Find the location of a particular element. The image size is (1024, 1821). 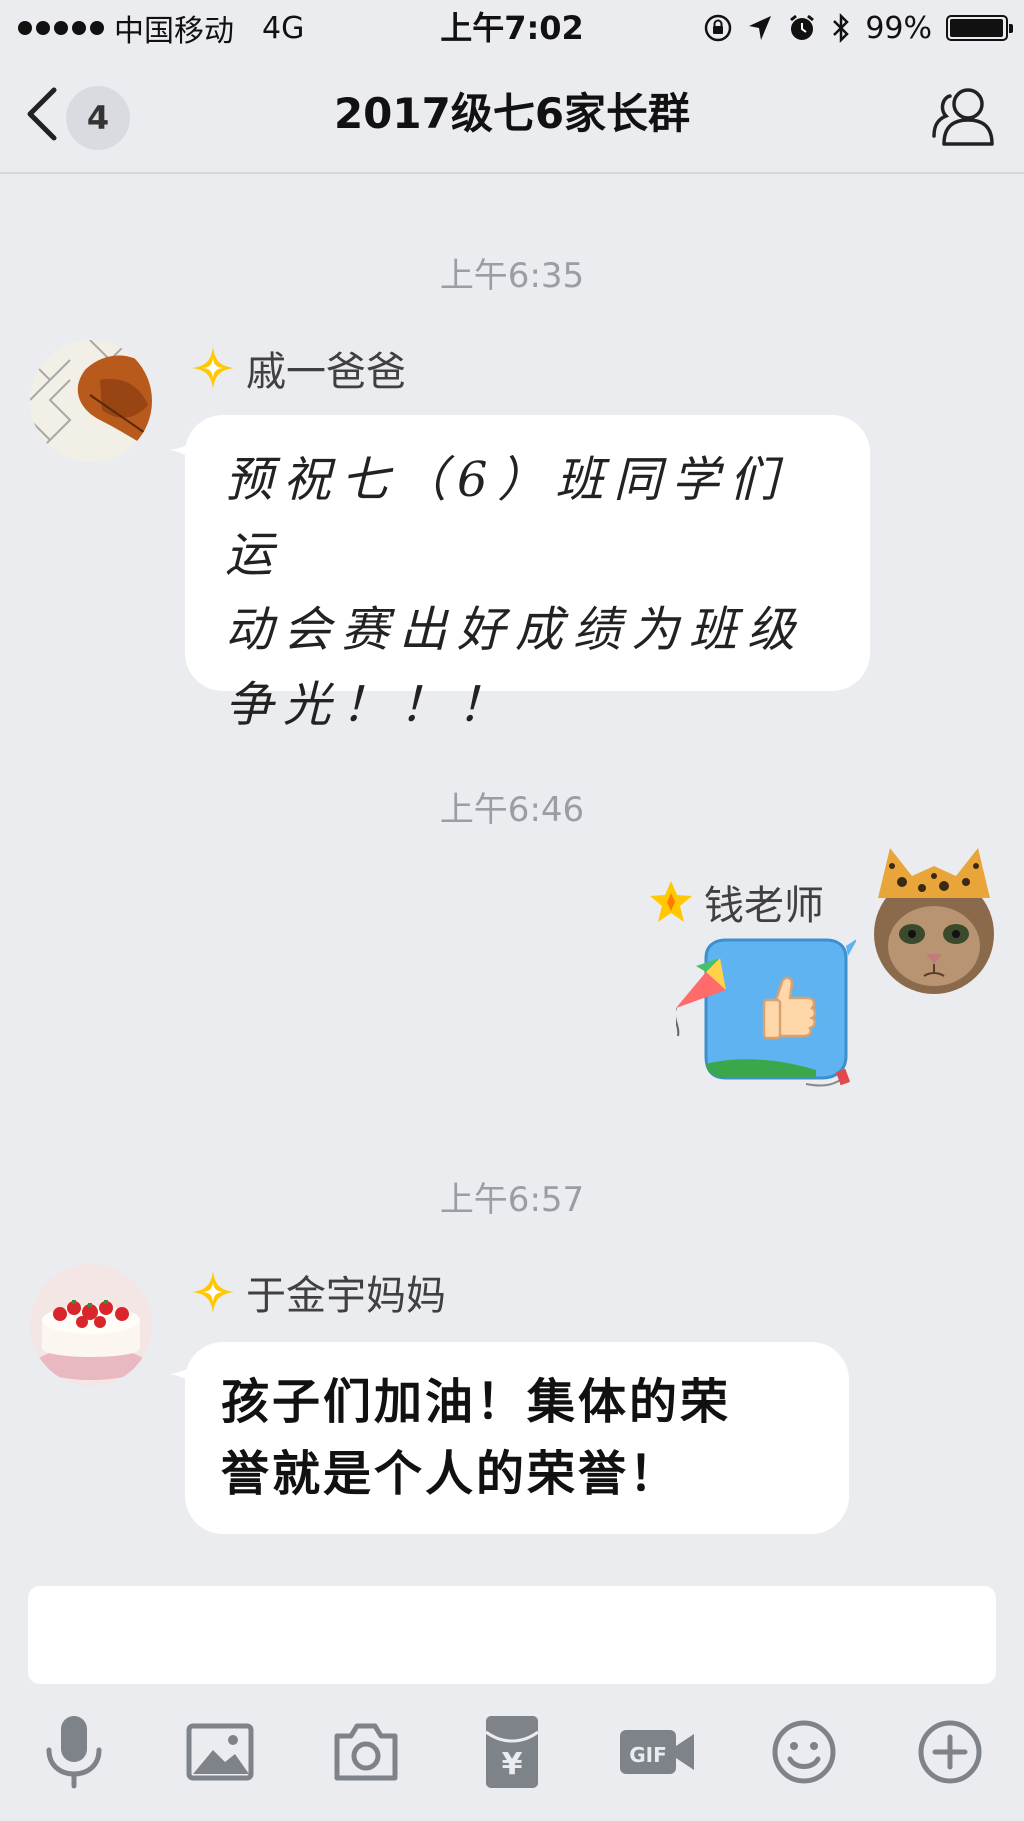

message-line: 动会赛出好成绩为班级 is located at coordinates (515, 630).